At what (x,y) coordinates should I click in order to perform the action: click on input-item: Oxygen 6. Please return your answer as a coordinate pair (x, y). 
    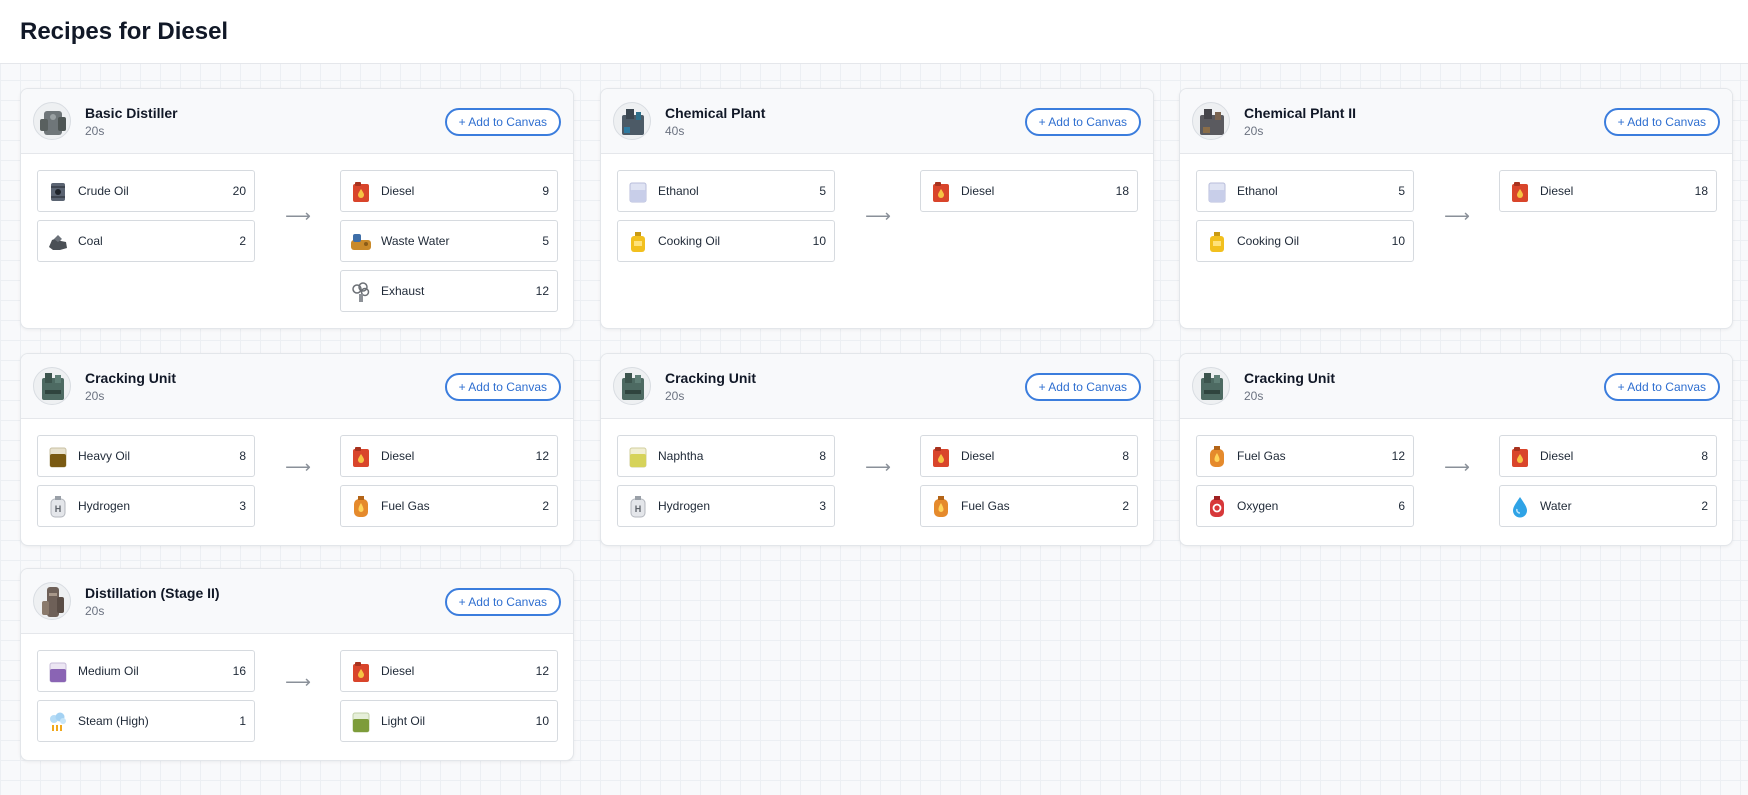
    Looking at the image, I should click on (1305, 506).